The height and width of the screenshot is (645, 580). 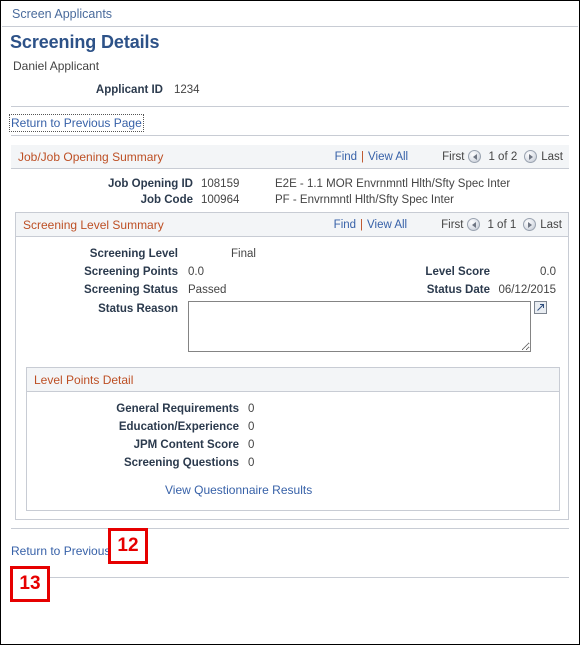 I want to click on breadcrumb: Screen Applicants, so click(x=290, y=14).